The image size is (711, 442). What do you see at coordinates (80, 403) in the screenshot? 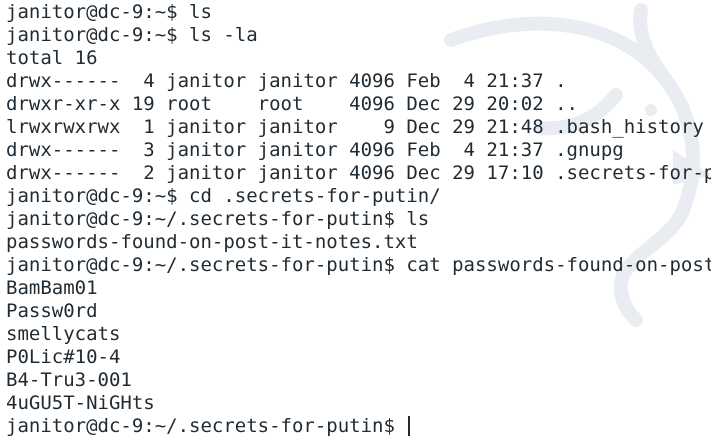
I see `terminal-line: 4uGU5T-NiGHts` at bounding box center [80, 403].